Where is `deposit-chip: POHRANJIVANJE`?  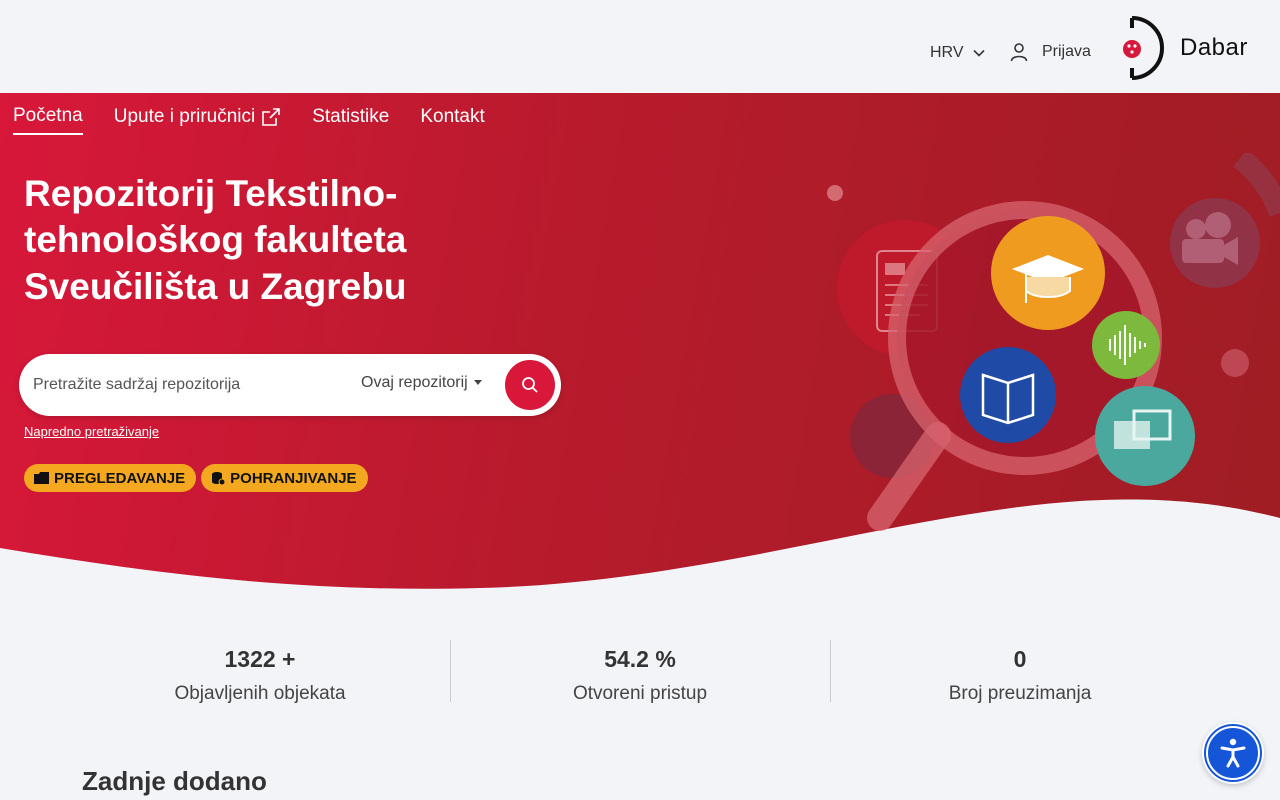
deposit-chip: POHRANJIVANJE is located at coordinates (284, 478).